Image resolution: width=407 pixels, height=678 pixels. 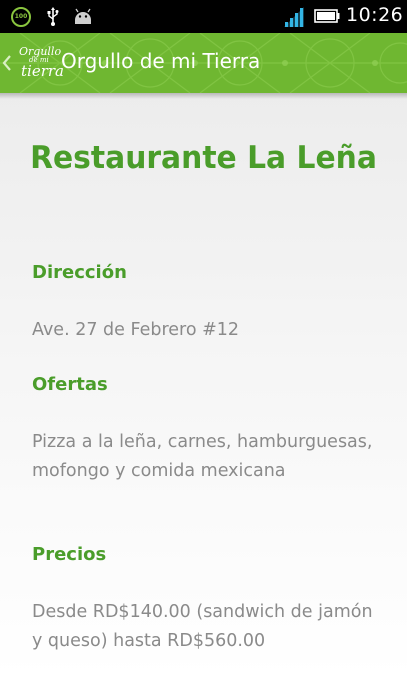 I want to click on chevron-left-icon, so click(x=7, y=63).